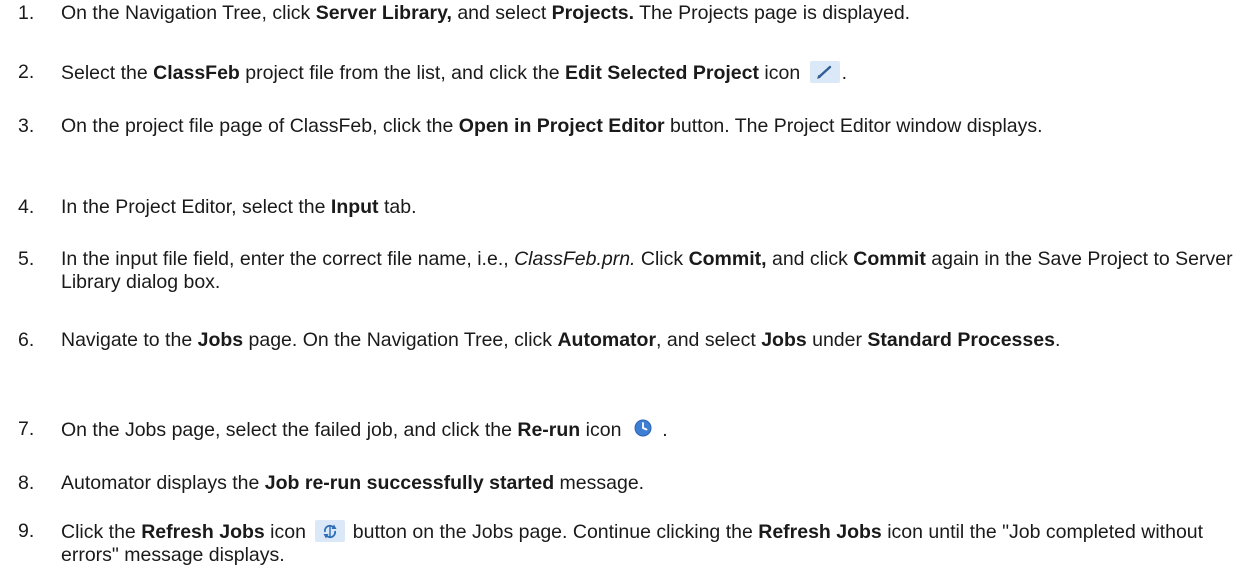 This screenshot has height=567, width=1257. Describe the element at coordinates (107, 73) in the screenshot. I see `text-run: Select the` at that location.